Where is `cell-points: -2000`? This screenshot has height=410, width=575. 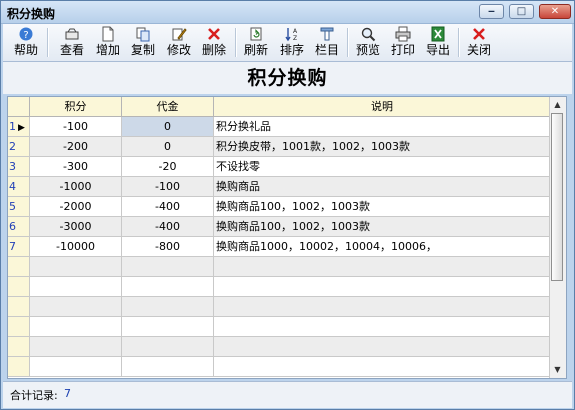
cell-points: -2000 is located at coordinates (76, 207).